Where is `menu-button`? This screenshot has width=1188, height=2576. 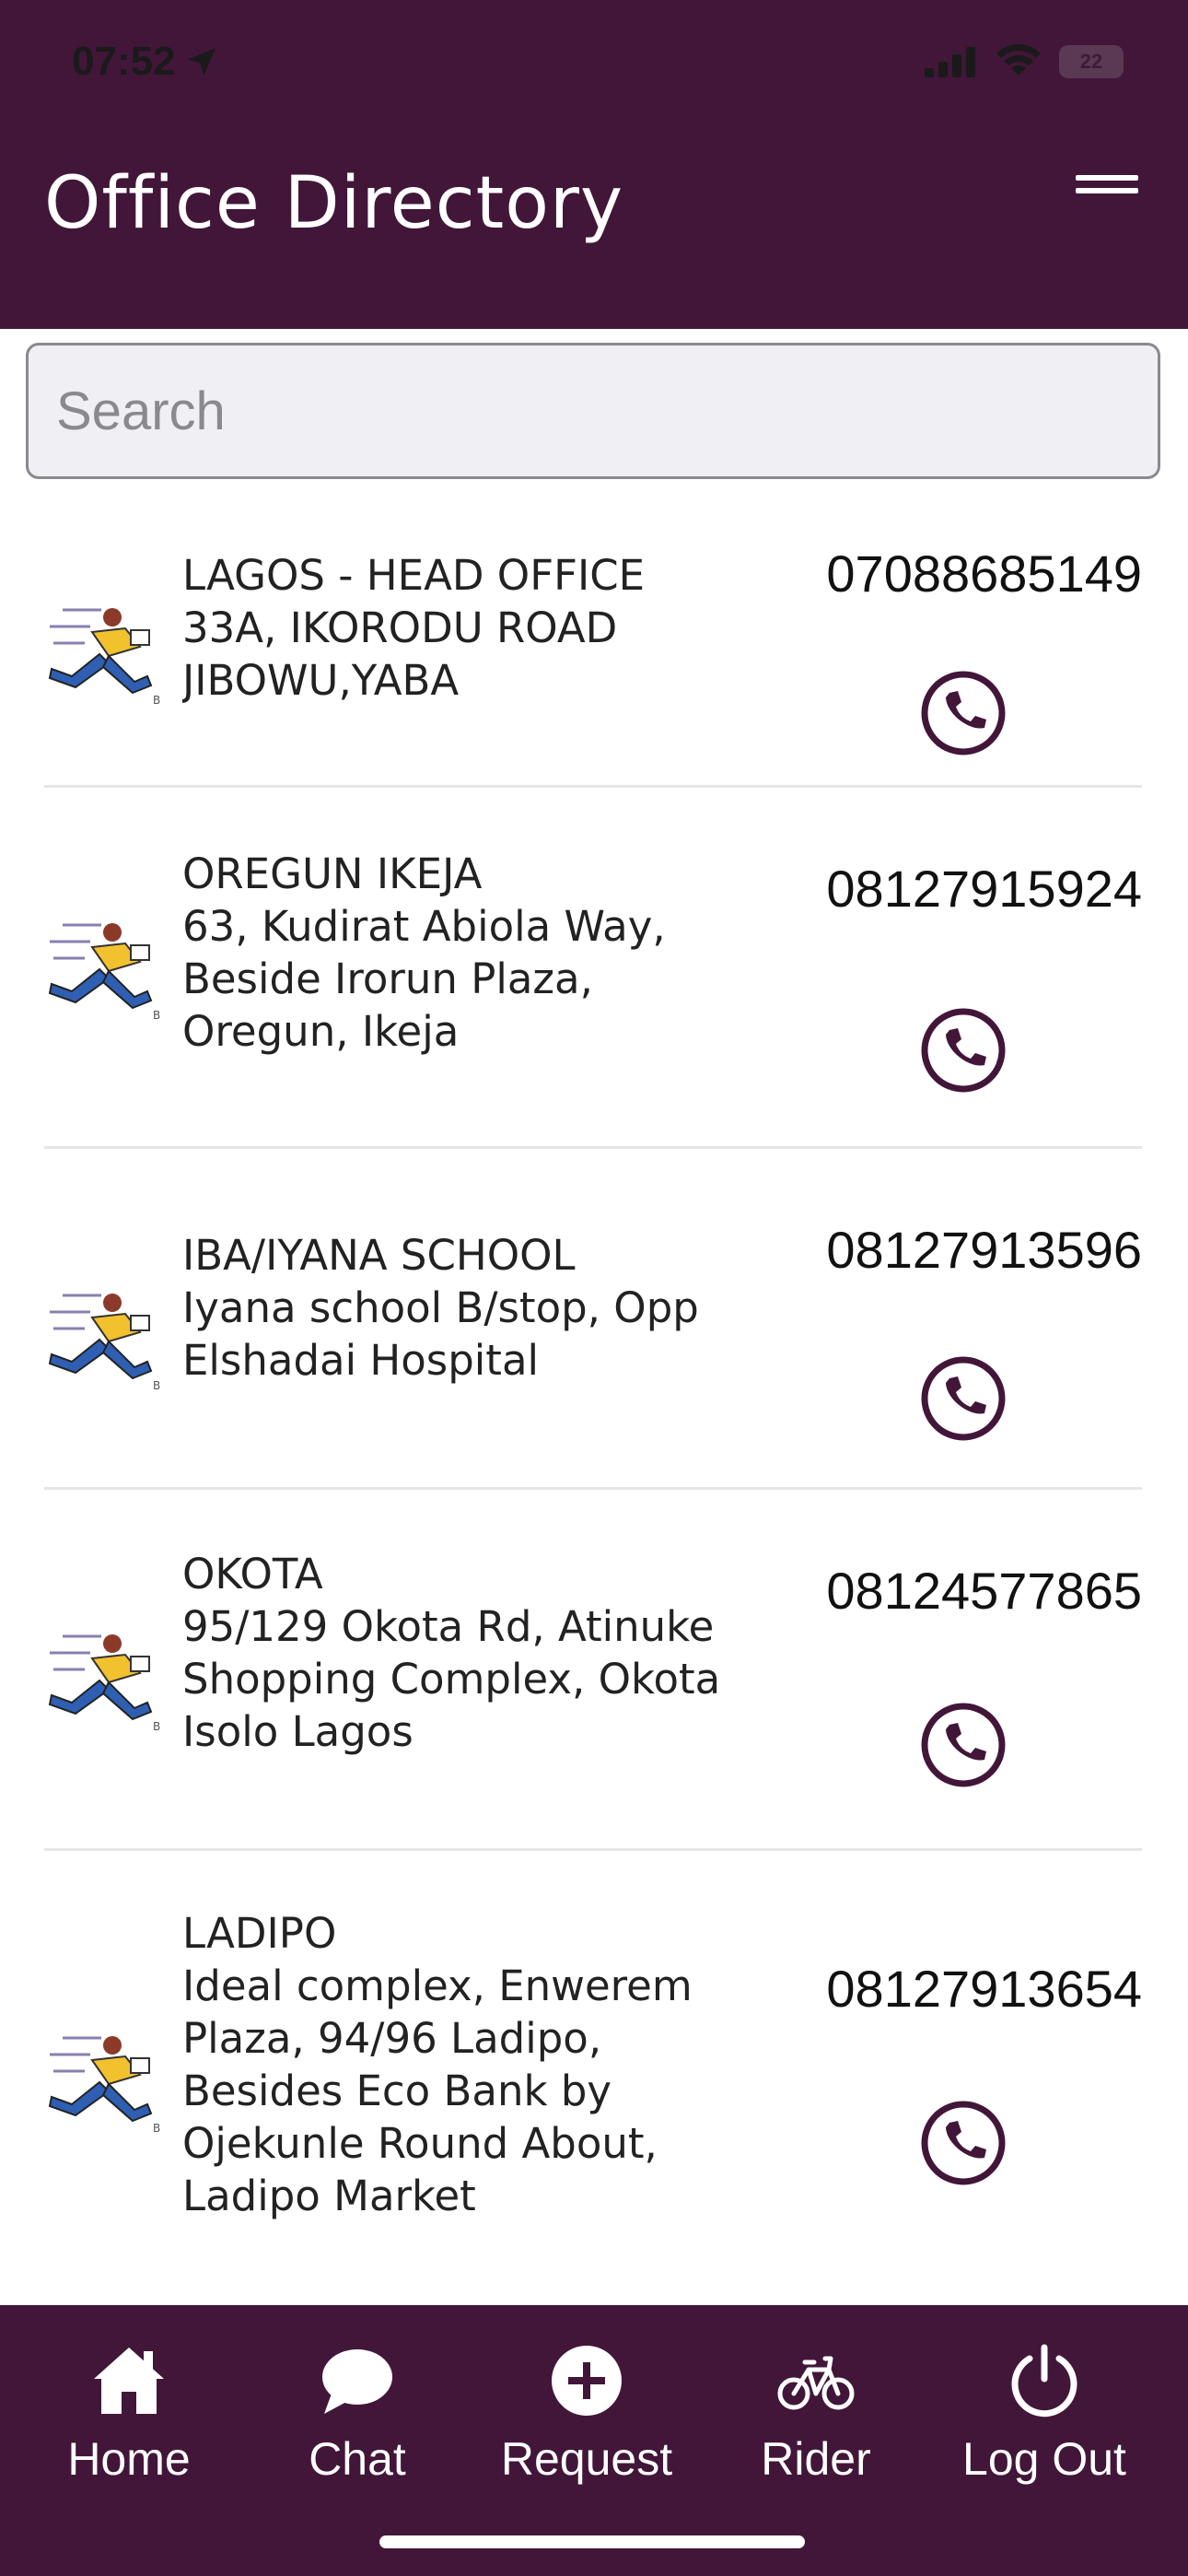
menu-button is located at coordinates (1107, 193).